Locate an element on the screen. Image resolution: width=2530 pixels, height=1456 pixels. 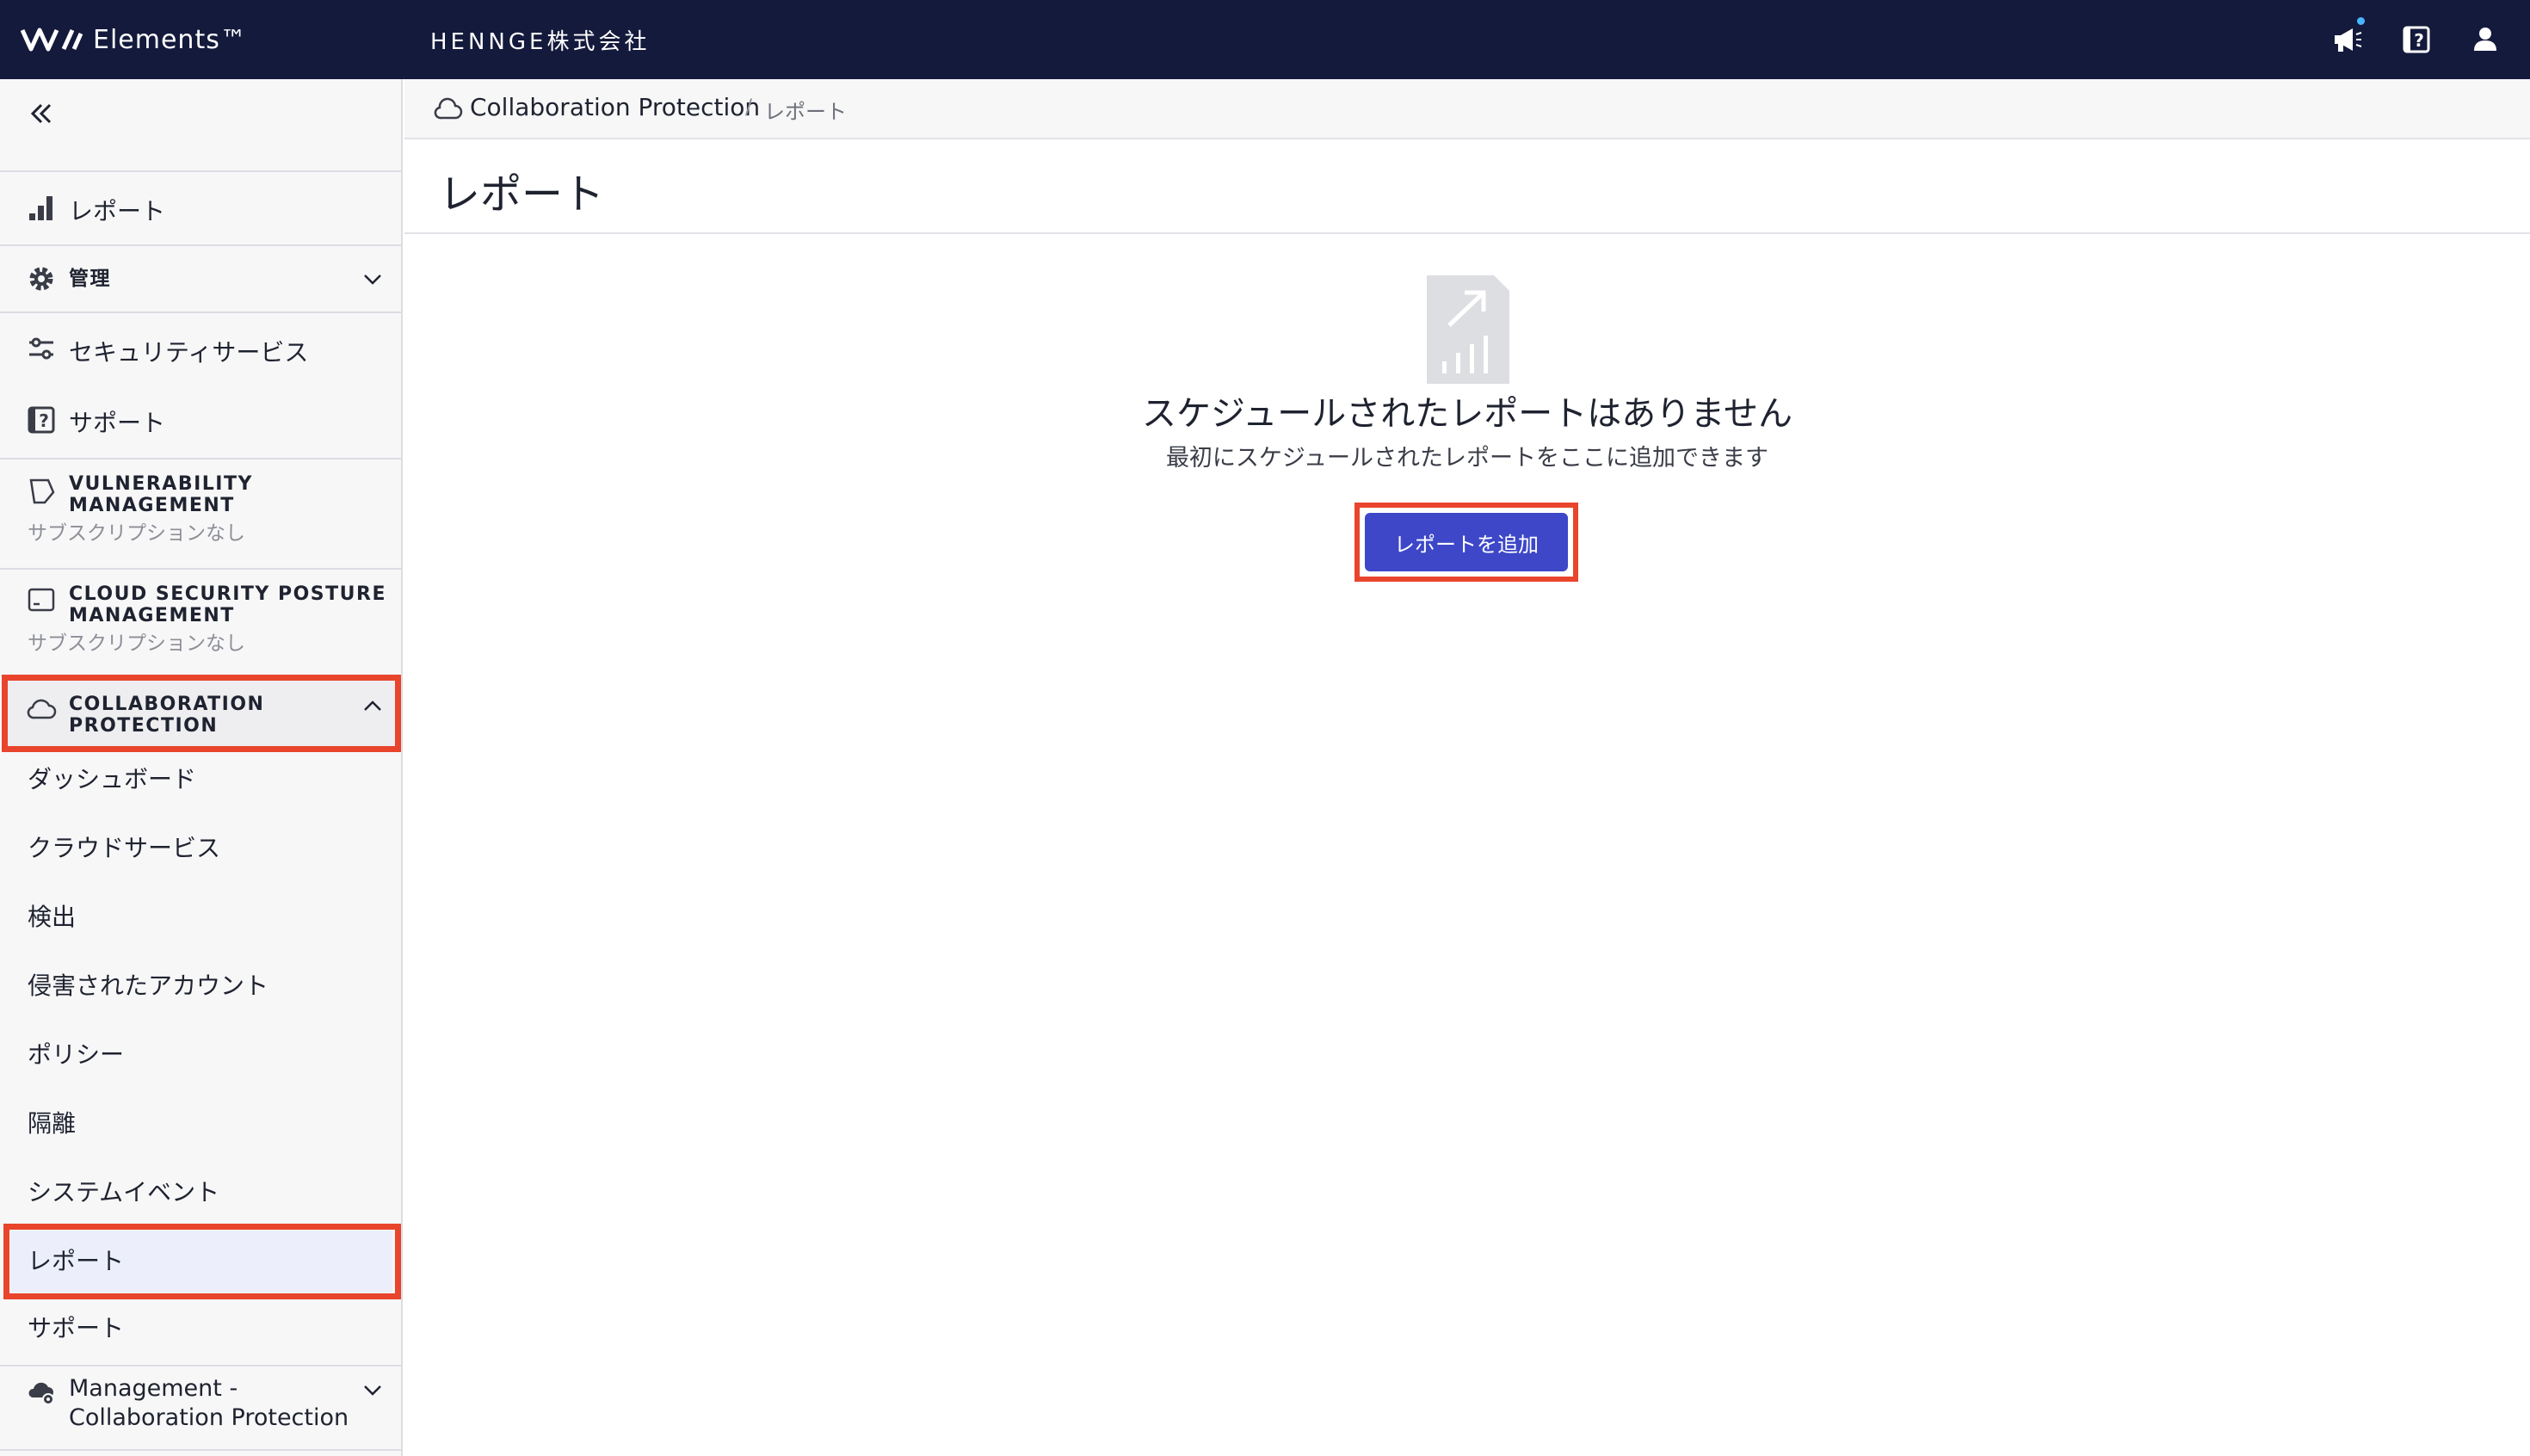
sidebar-item-label-line1: Management - is located at coordinates (153, 1388).